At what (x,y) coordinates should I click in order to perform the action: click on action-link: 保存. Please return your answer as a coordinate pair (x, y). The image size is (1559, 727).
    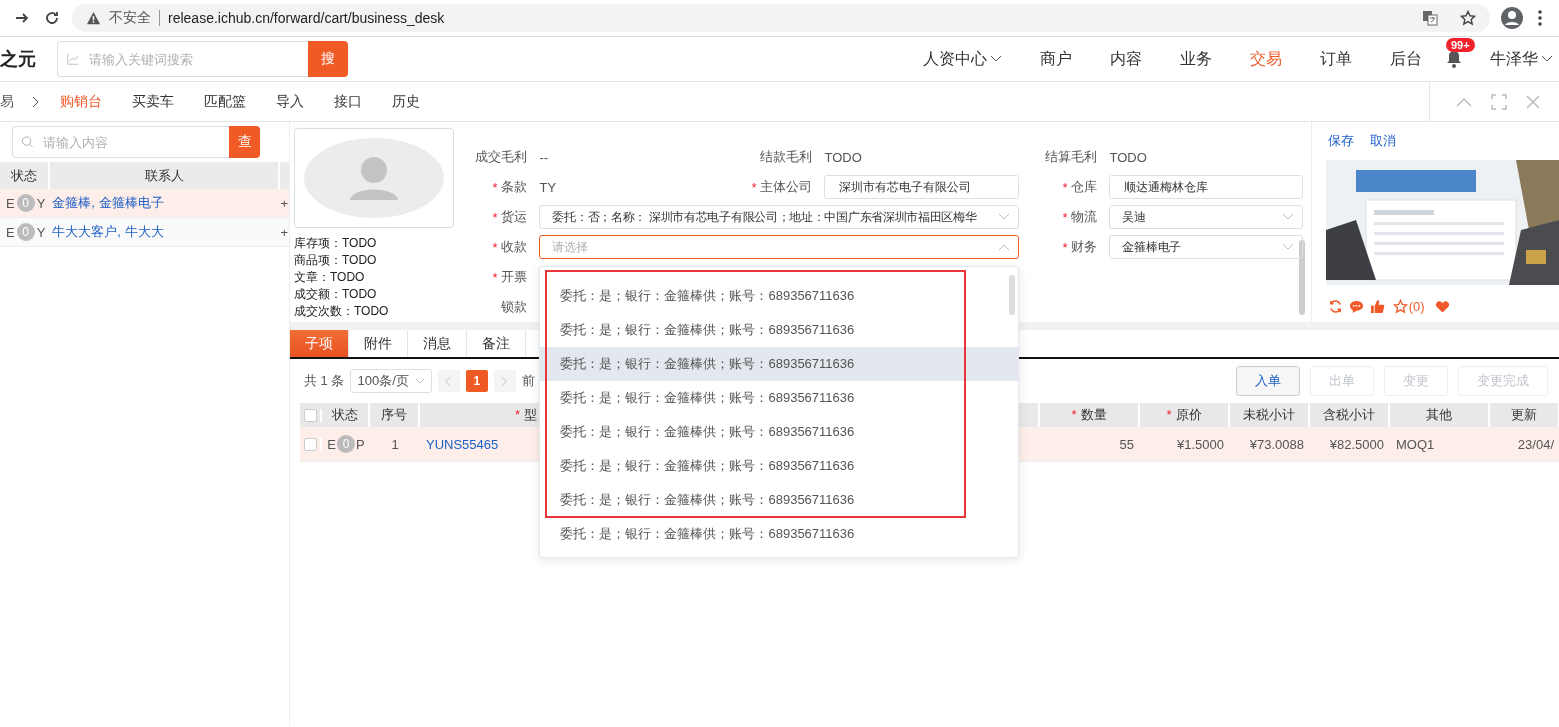
    Looking at the image, I should click on (1340, 141).